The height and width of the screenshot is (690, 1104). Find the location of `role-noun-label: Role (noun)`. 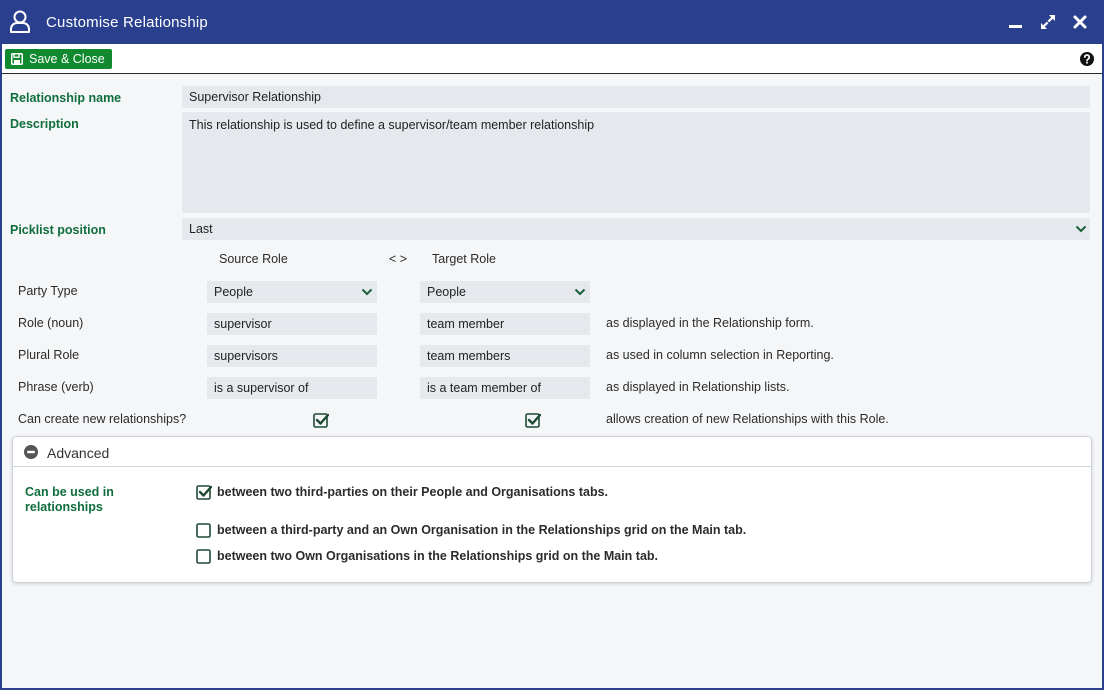

role-noun-label: Role (noun) is located at coordinates (51, 323).